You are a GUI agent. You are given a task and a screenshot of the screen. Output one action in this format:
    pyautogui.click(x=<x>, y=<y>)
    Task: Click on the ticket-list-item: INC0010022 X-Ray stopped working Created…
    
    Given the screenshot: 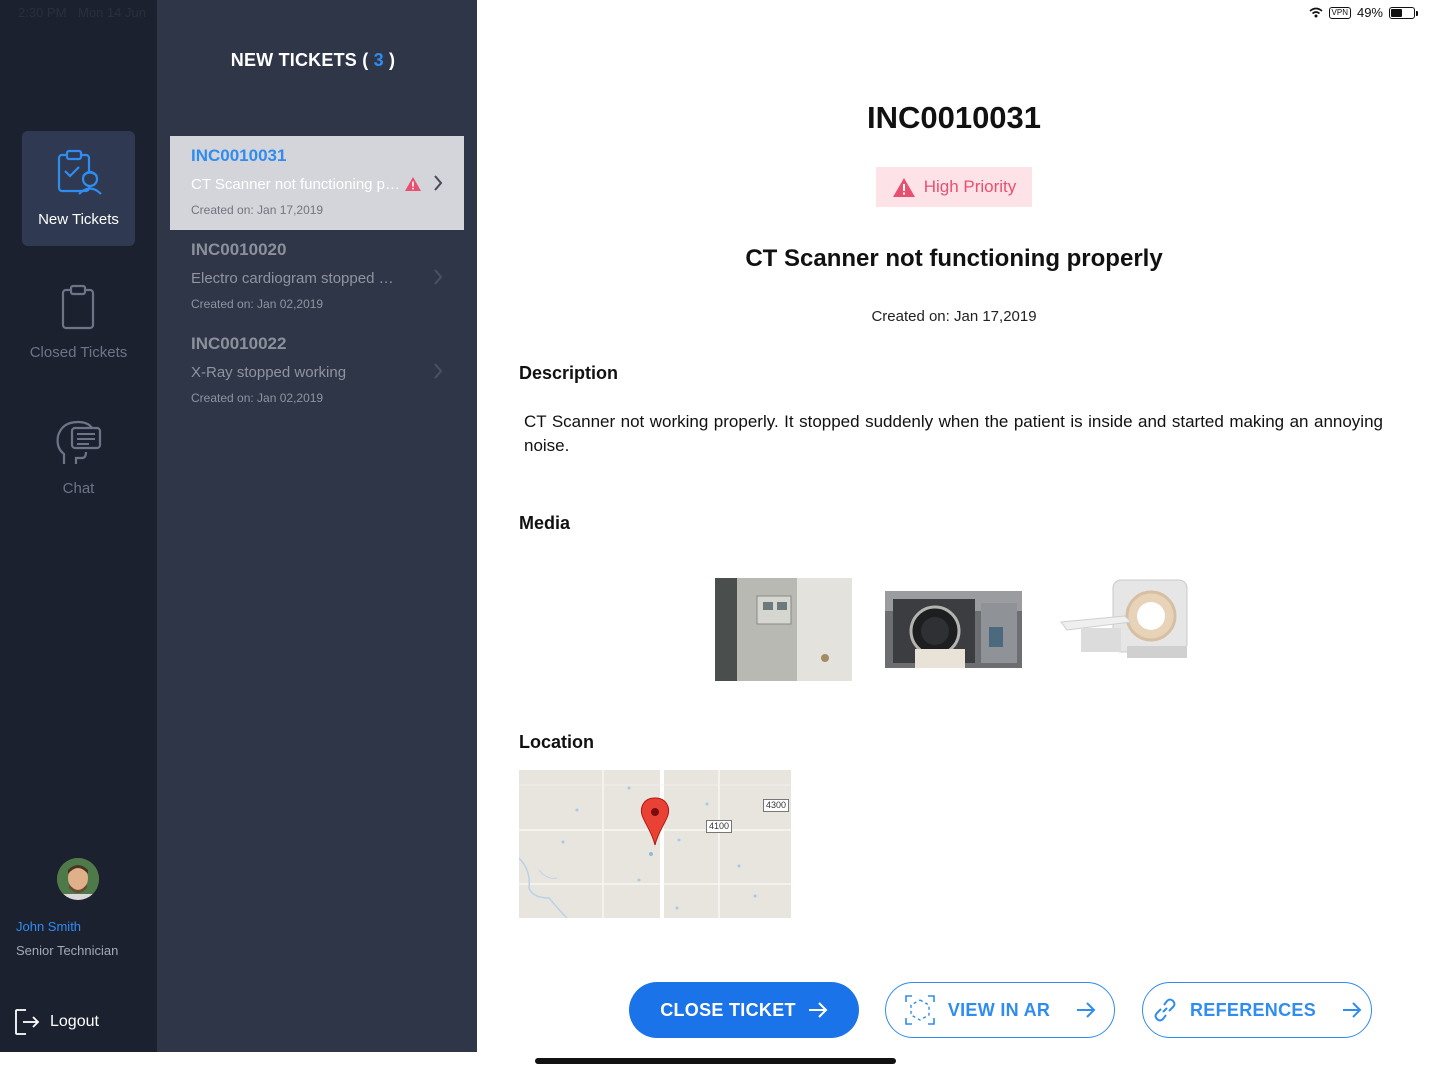 What is the action you would take?
    pyautogui.click(x=317, y=371)
    